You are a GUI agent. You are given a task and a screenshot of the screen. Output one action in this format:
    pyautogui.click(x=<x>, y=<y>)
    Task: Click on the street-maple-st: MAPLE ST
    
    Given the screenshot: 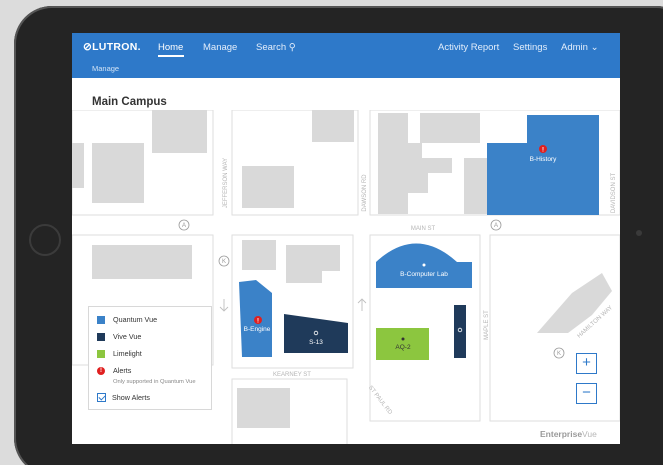 What is the action you would take?
    pyautogui.click(x=487, y=325)
    